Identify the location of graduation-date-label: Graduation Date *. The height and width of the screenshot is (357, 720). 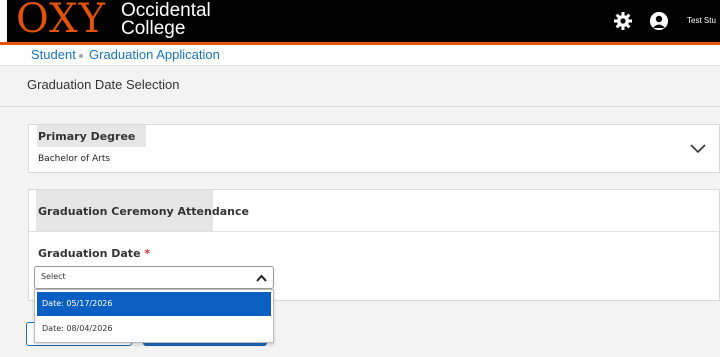
(94, 253).